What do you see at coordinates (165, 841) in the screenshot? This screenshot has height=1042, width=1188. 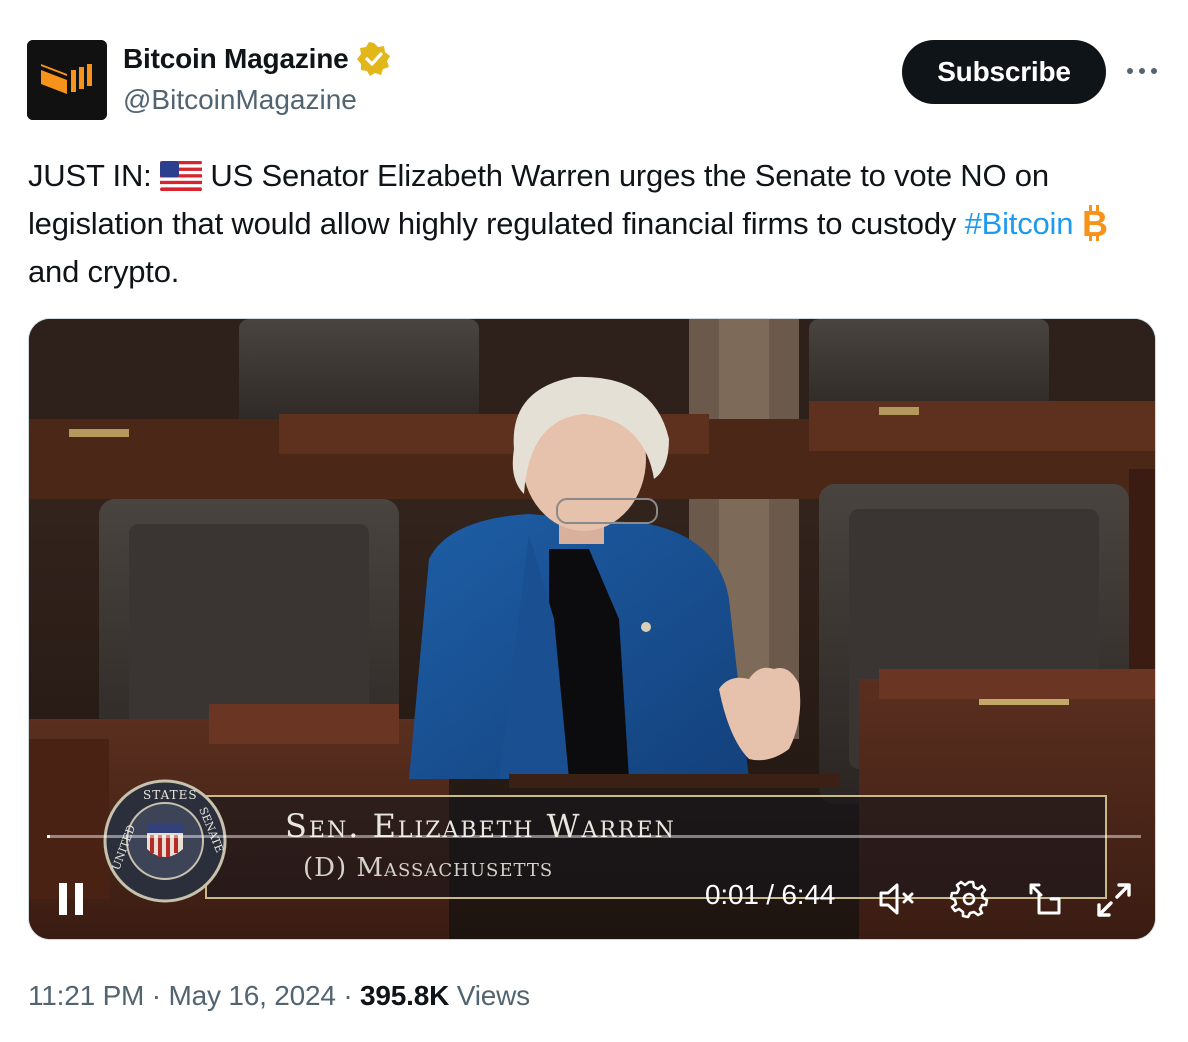 I see `senate-seal-icon: STATES UNITED SENATE` at bounding box center [165, 841].